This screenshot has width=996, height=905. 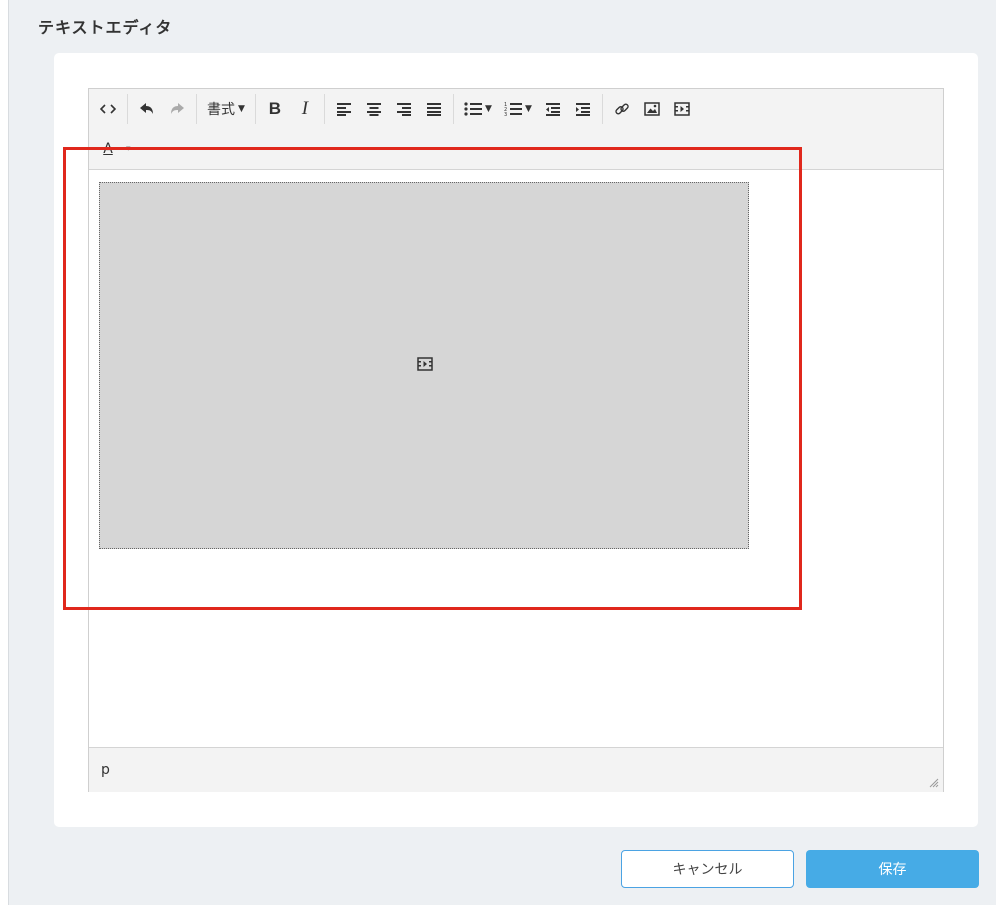 What do you see at coordinates (128, 149) in the screenshot?
I see `chevron-down-icon: ▾` at bounding box center [128, 149].